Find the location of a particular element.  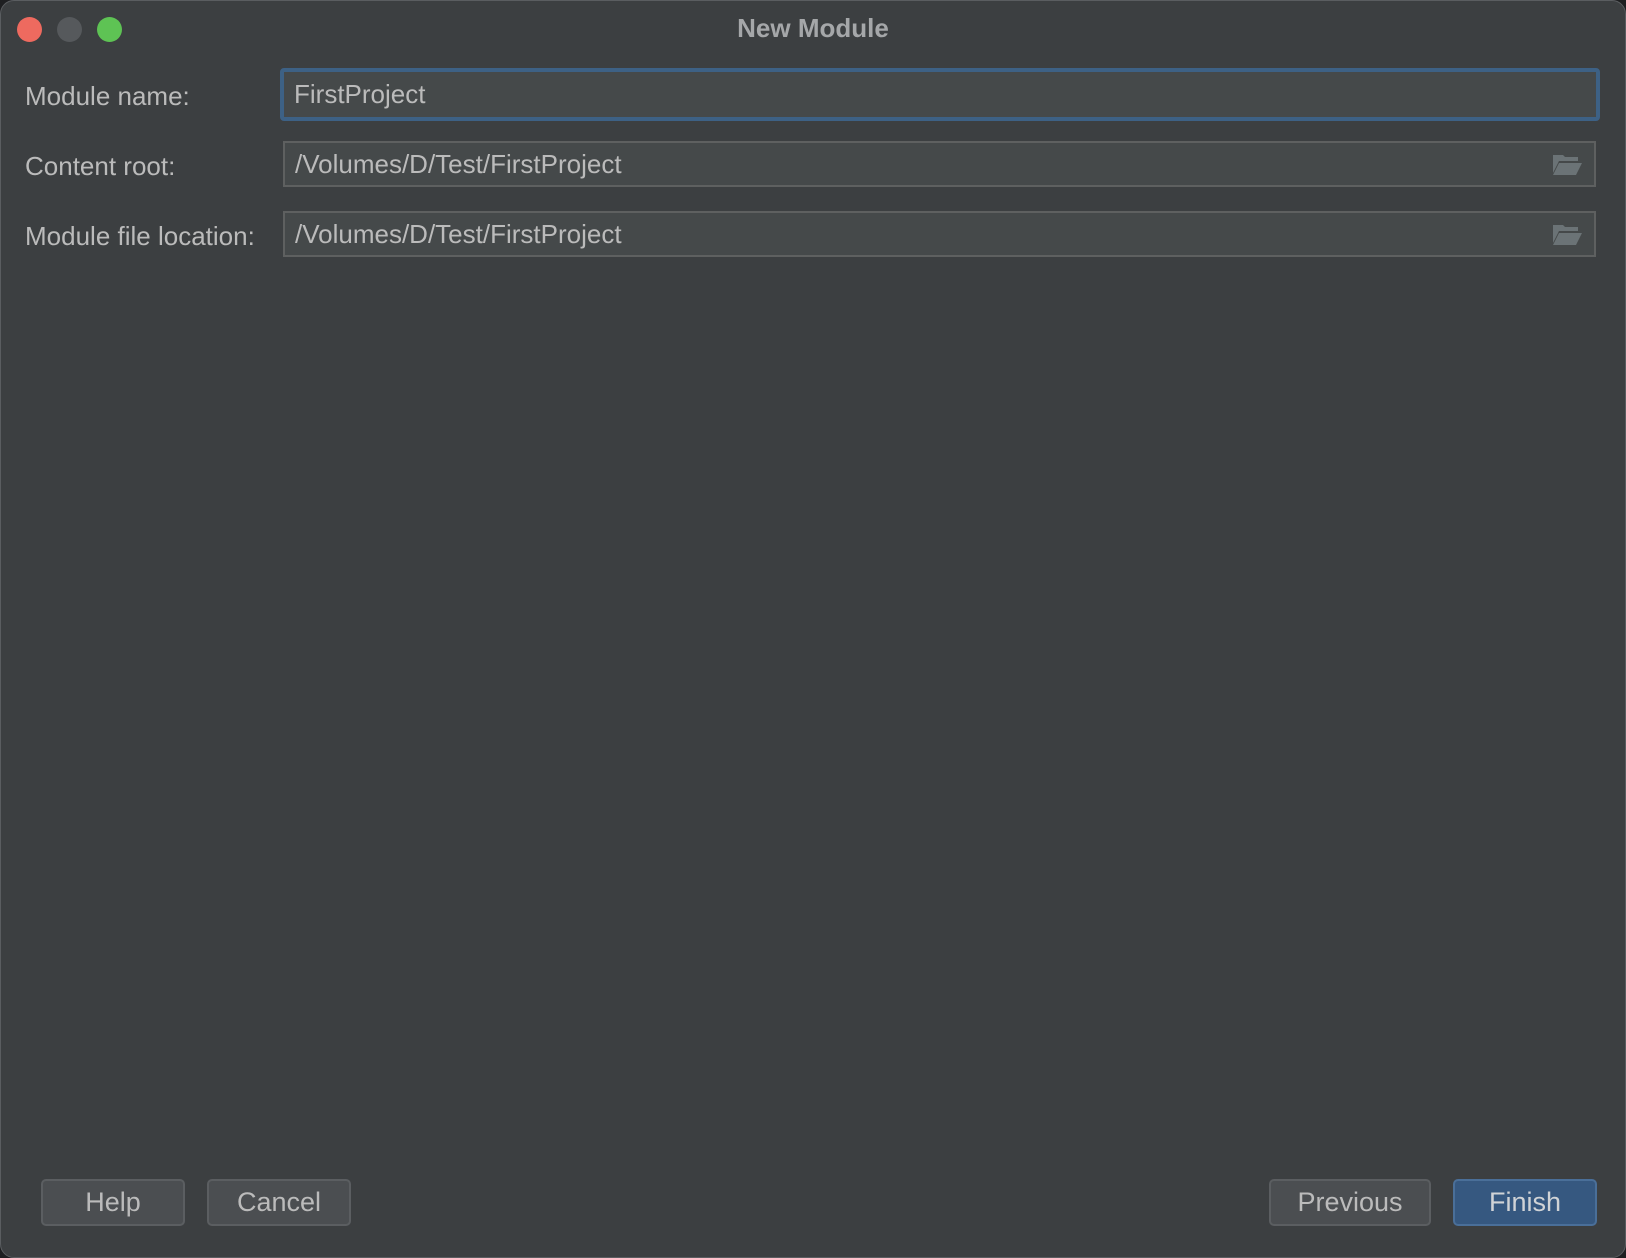

content-root-field-container is located at coordinates (939, 164).